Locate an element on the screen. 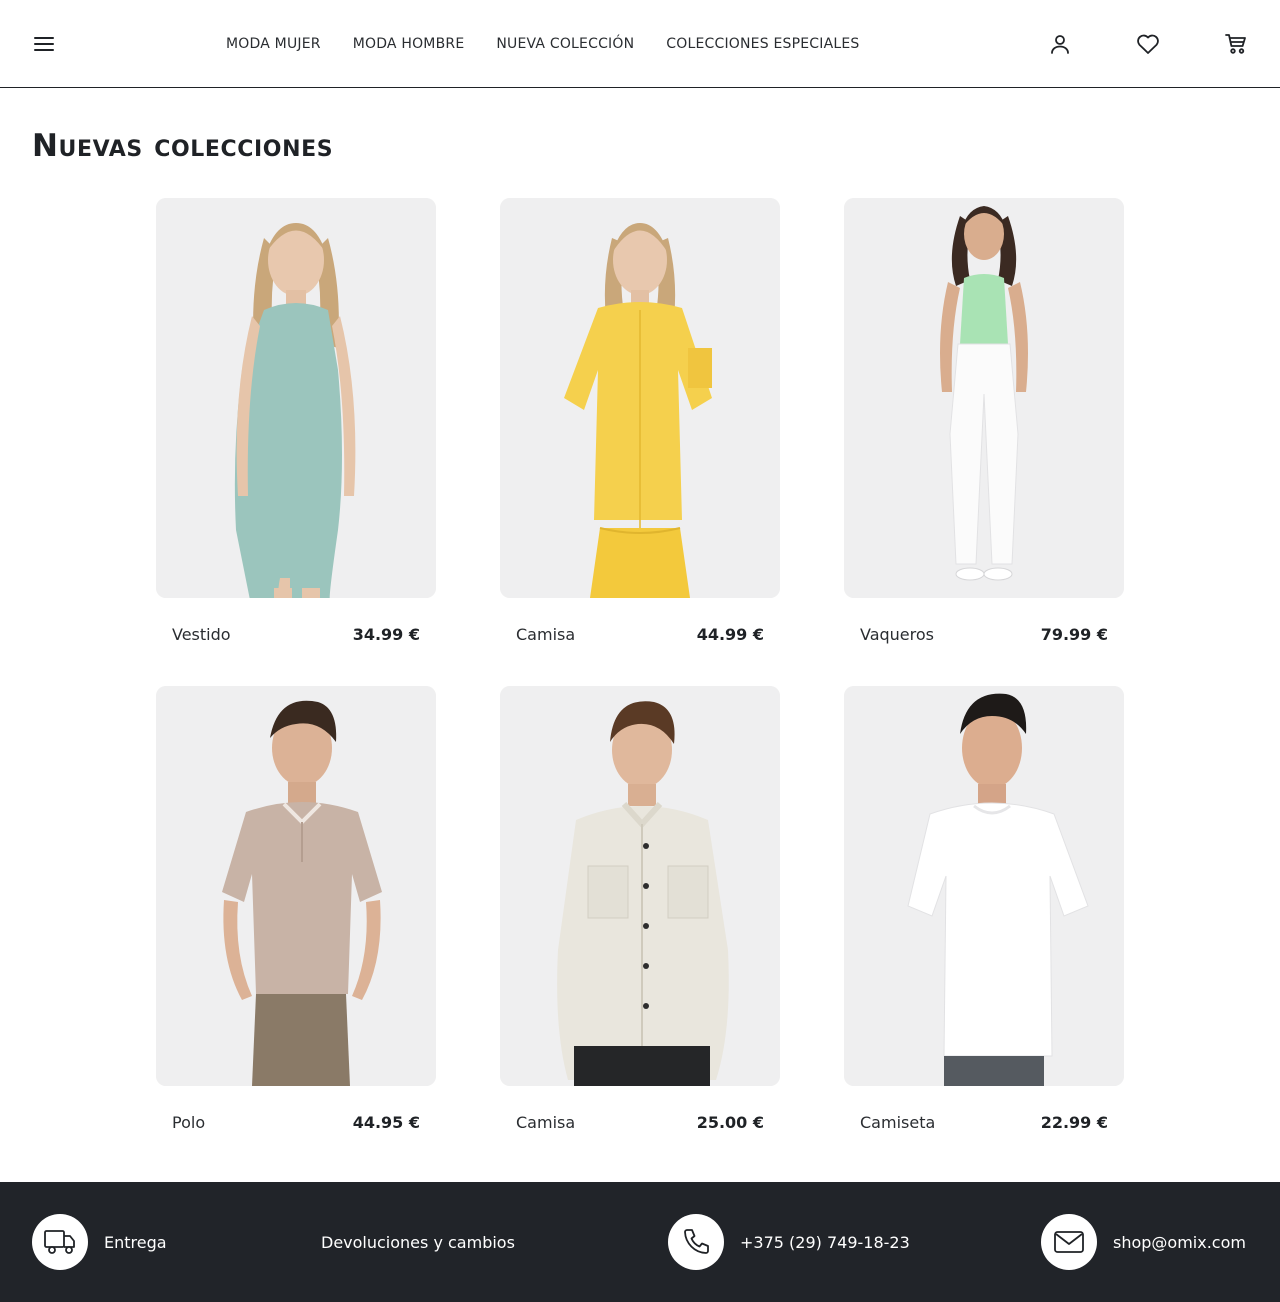  product-card: Camisa 25.00 € is located at coordinates (640, 930).